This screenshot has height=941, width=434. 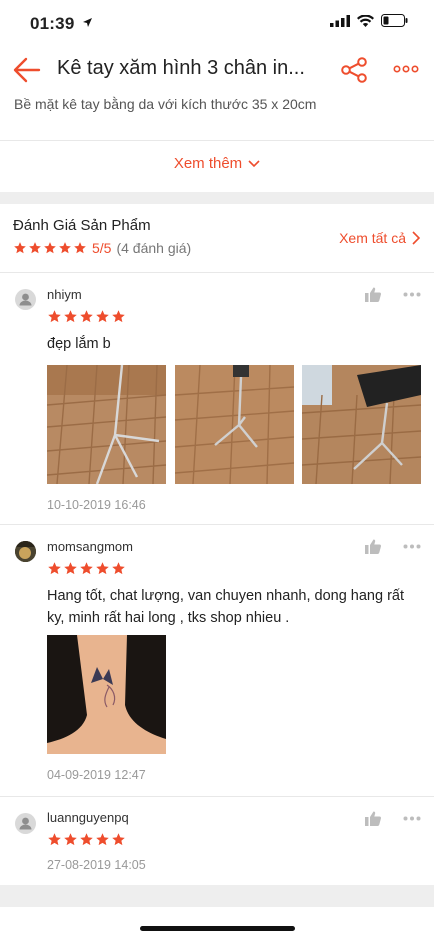 What do you see at coordinates (254, 164) in the screenshot?
I see `chevron-down-icon` at bounding box center [254, 164].